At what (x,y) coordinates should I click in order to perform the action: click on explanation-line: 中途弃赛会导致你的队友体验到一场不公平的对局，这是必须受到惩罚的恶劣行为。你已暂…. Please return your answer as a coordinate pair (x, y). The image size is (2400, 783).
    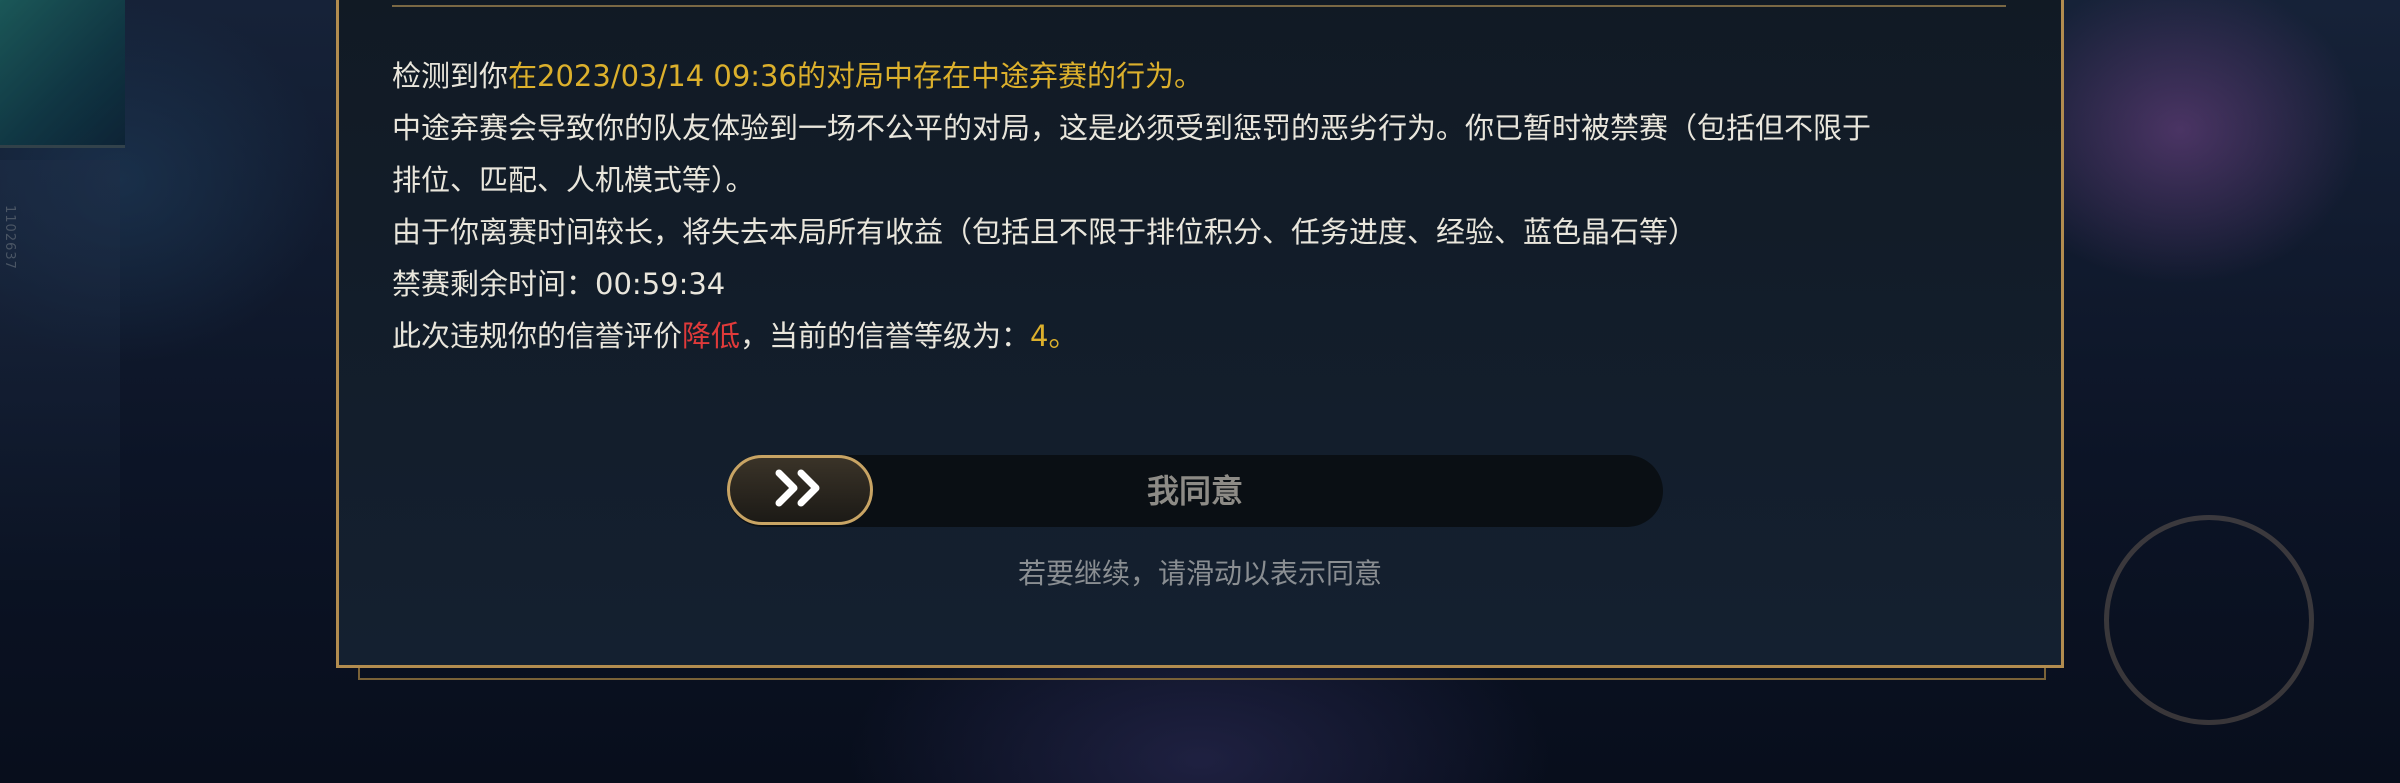
    Looking at the image, I should click on (1202, 128).